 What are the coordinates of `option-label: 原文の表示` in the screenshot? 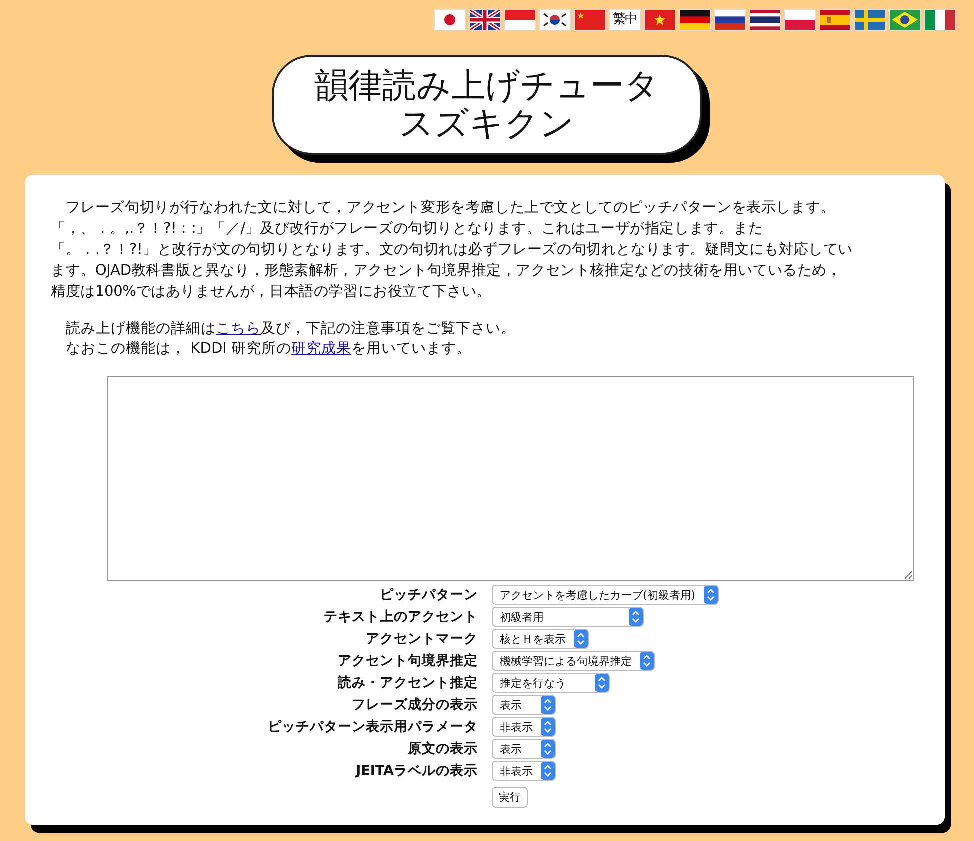 It's located at (442, 749).